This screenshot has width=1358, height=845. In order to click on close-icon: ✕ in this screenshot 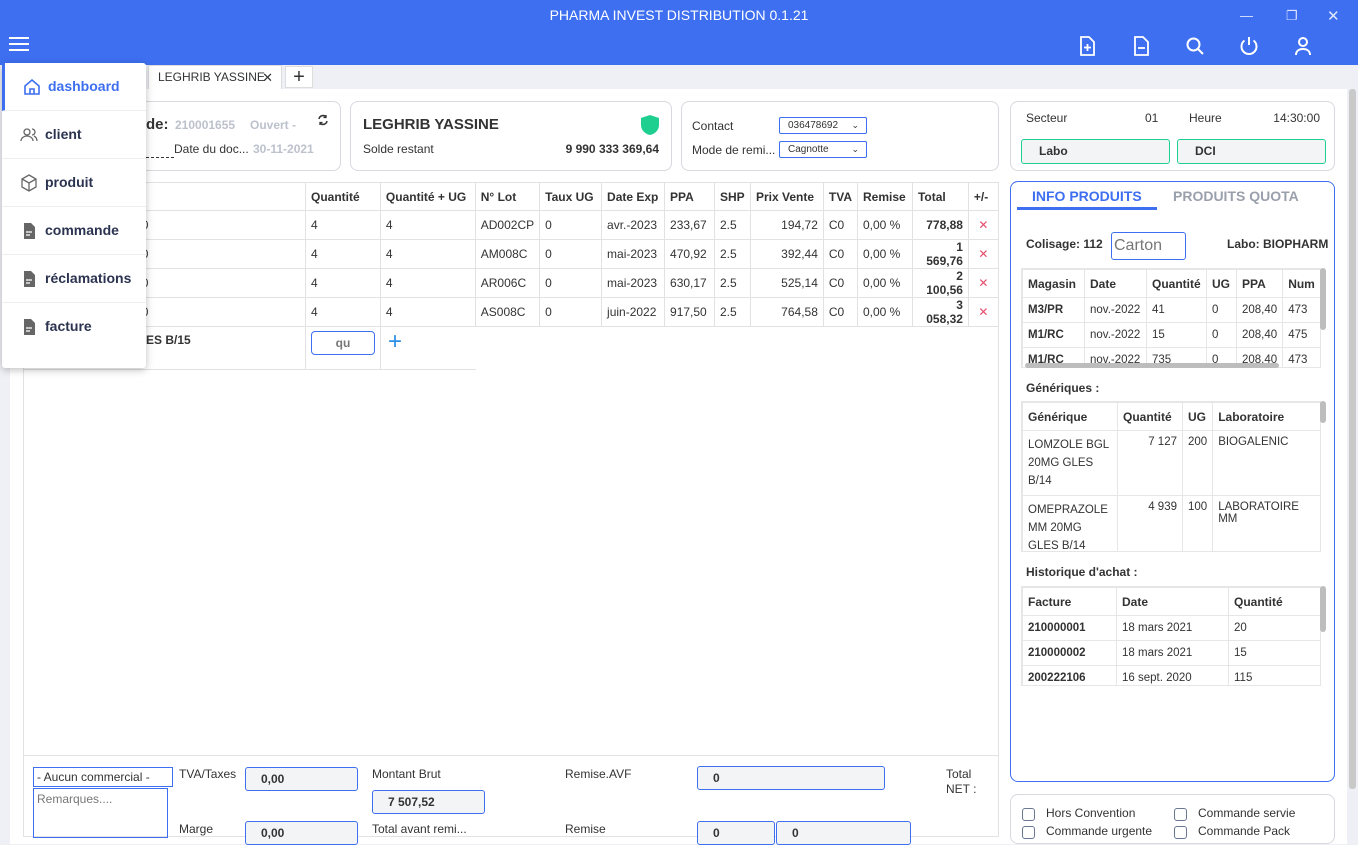, I will do `click(1333, 16)`.